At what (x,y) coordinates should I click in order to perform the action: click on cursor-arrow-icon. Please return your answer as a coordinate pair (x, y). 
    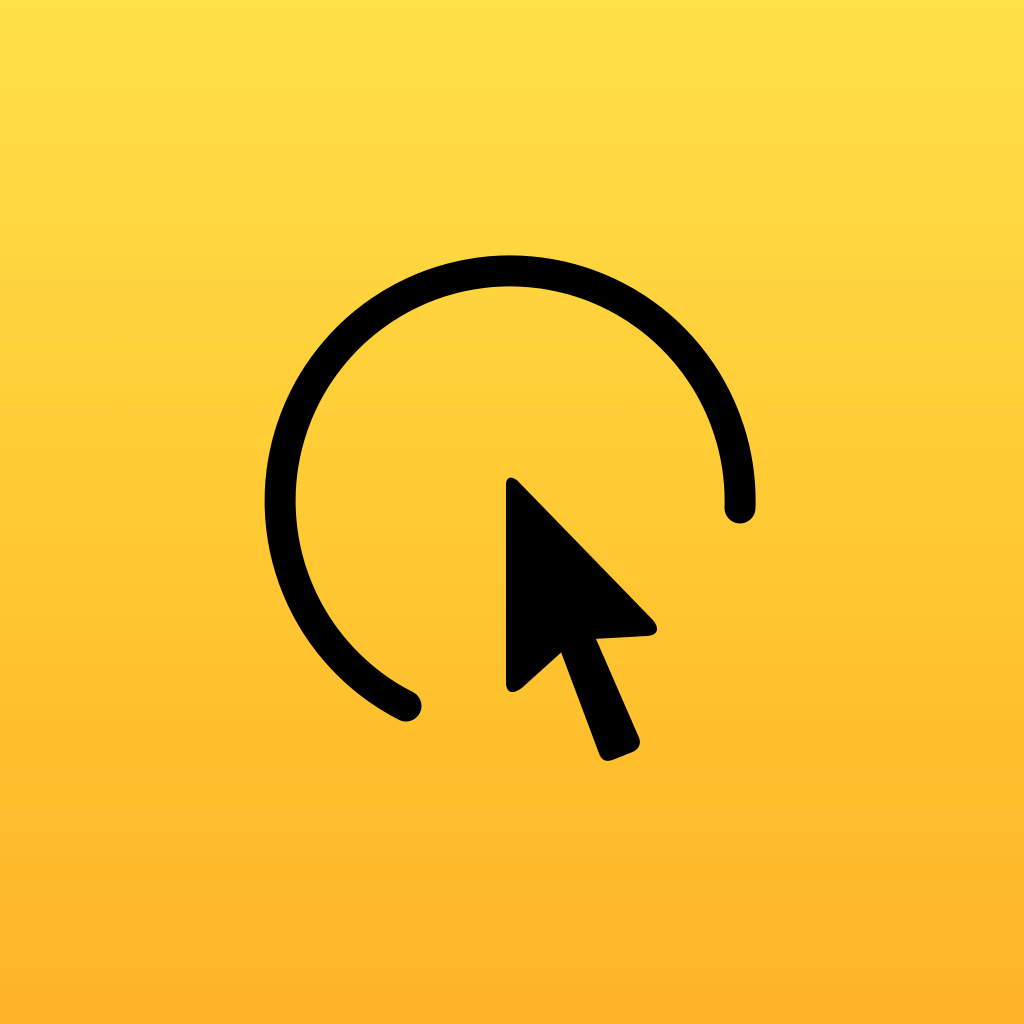
    Looking at the image, I should click on (582, 619).